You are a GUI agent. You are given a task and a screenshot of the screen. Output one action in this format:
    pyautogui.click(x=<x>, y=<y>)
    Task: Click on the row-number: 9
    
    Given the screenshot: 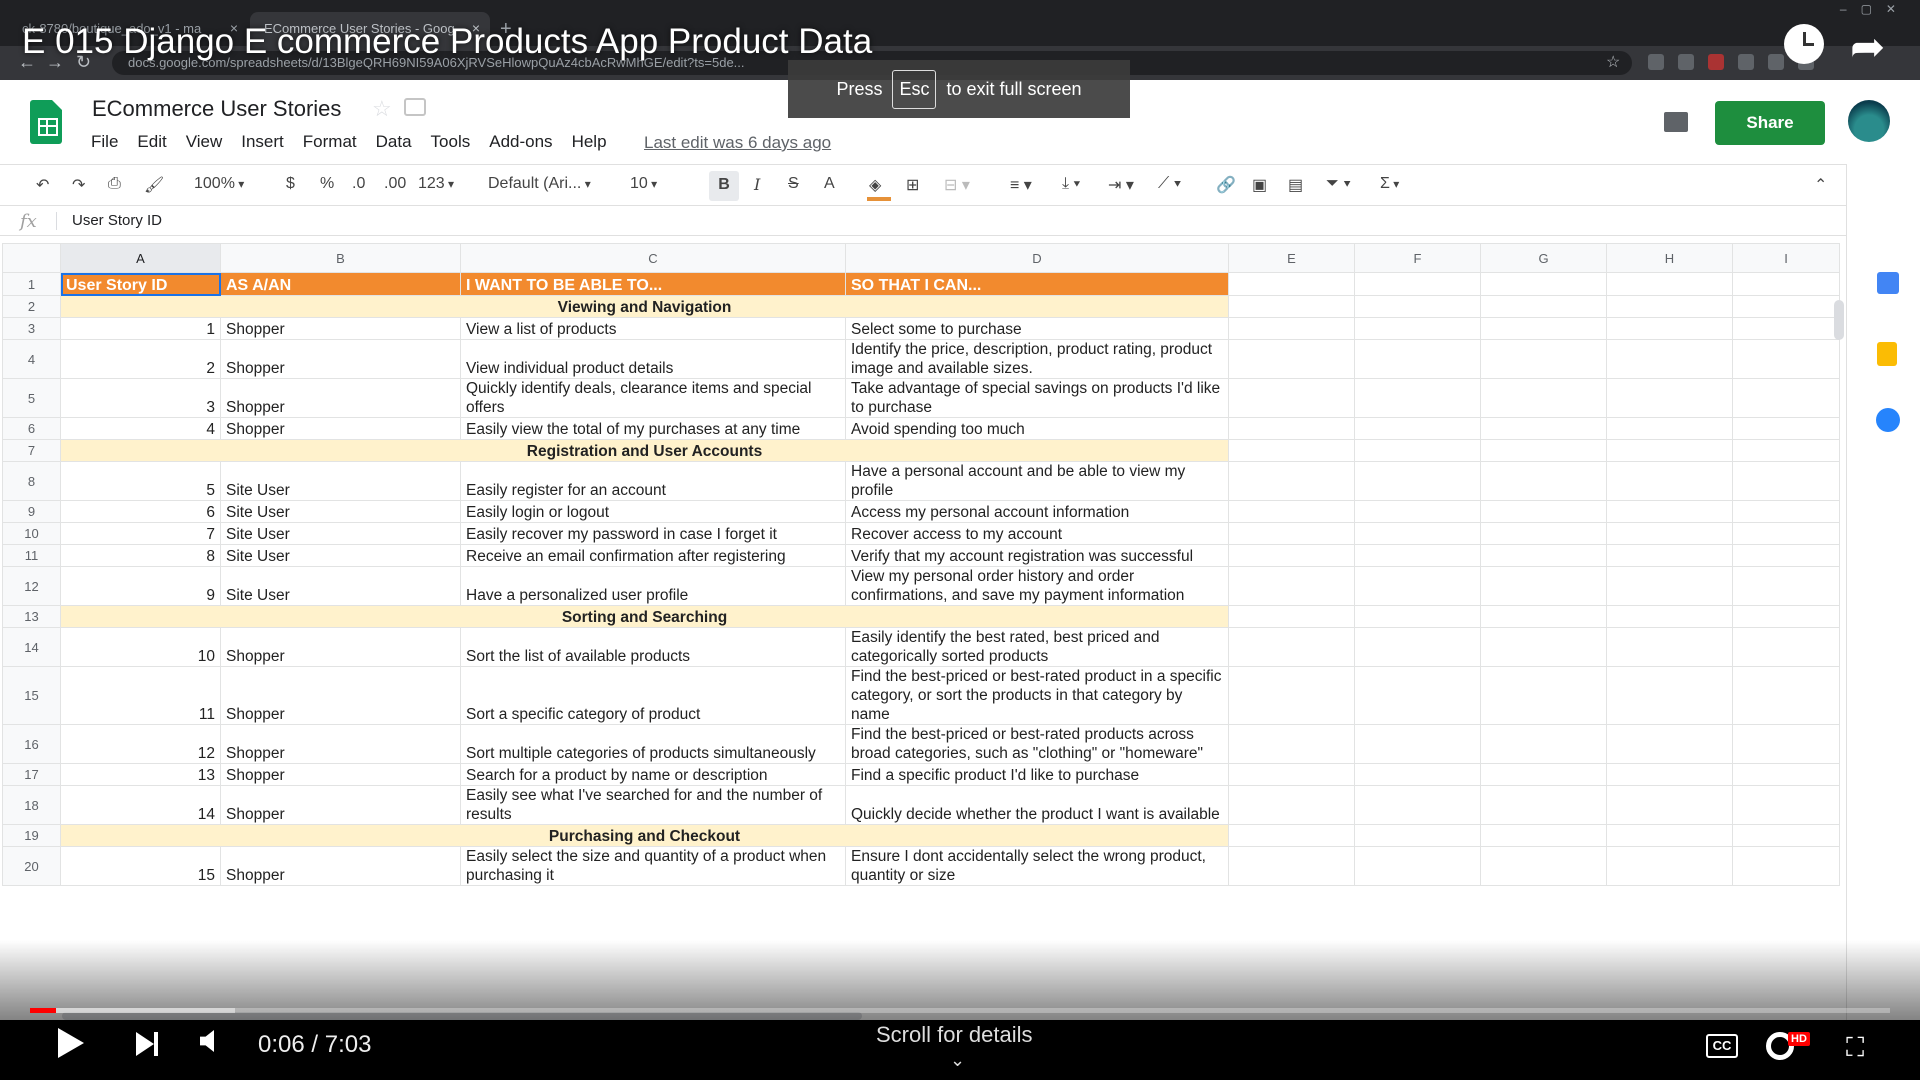 What is the action you would take?
    pyautogui.click(x=31, y=511)
    